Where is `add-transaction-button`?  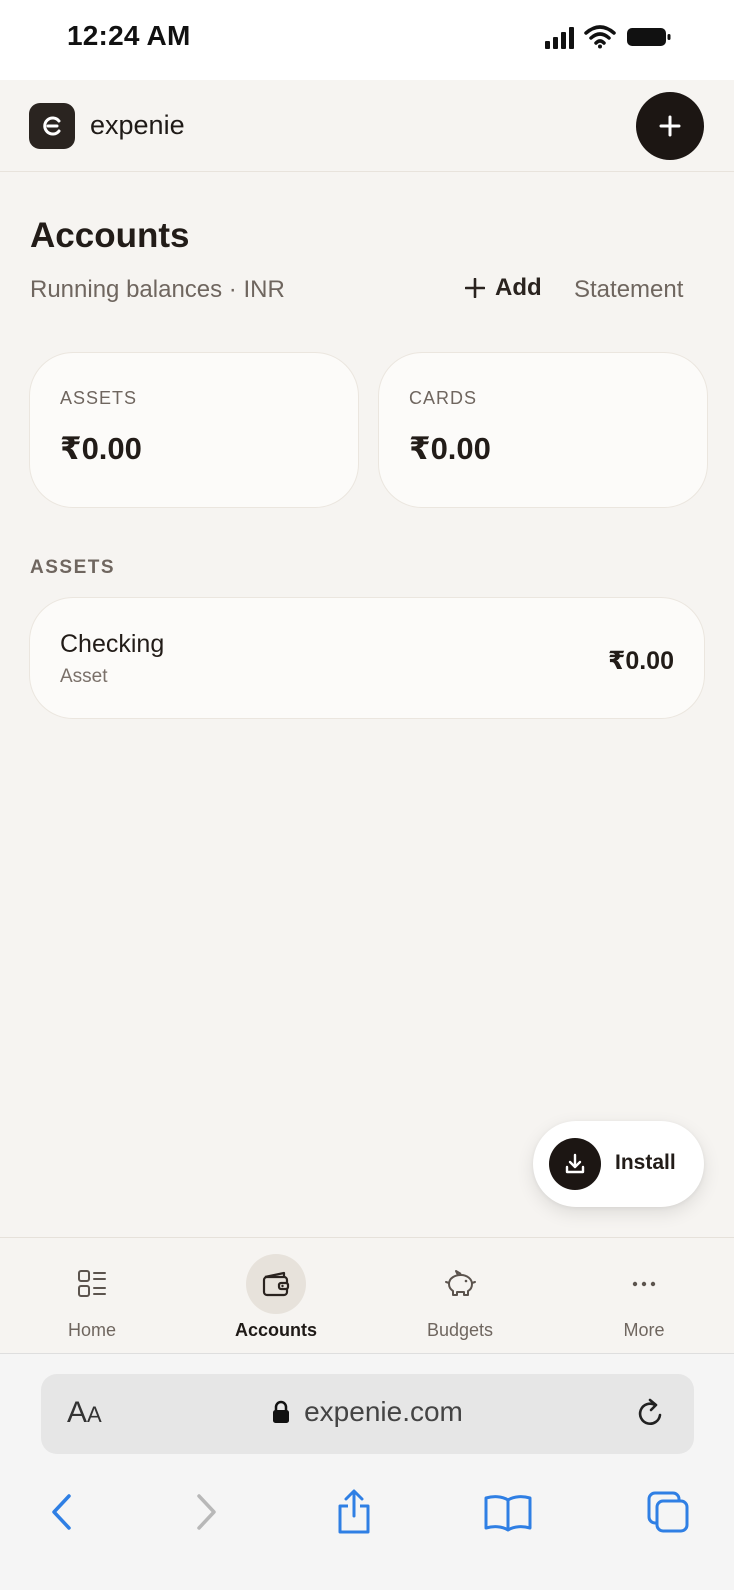 add-transaction-button is located at coordinates (670, 126).